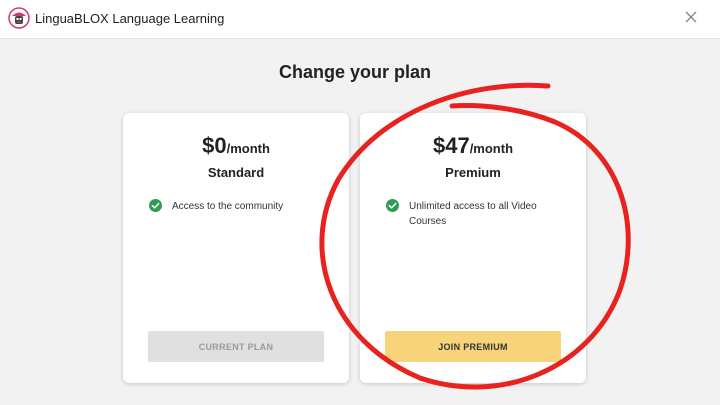  What do you see at coordinates (236, 172) in the screenshot?
I see `plan-name: Standard` at bounding box center [236, 172].